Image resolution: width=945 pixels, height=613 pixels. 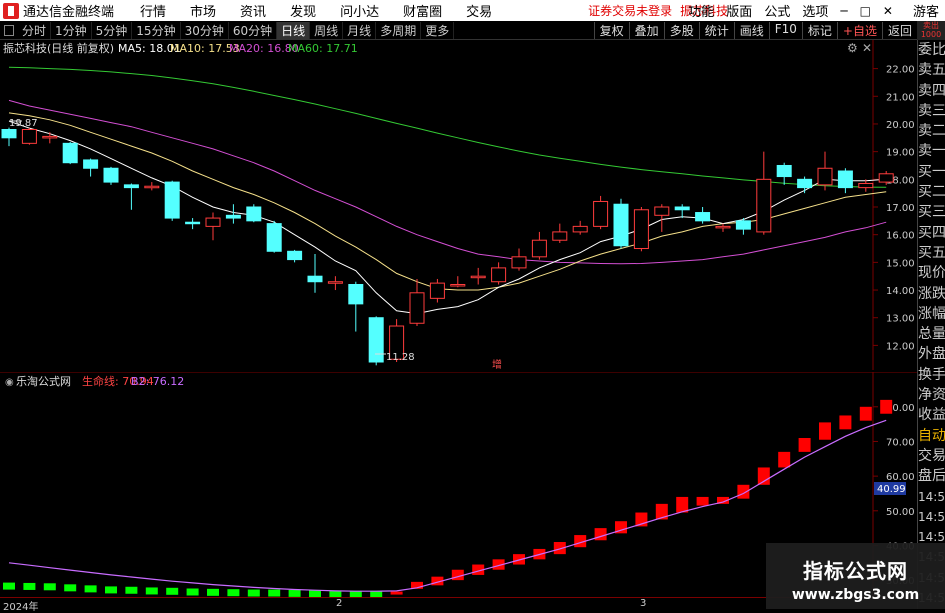 What do you see at coordinates (399, 30) in the screenshot?
I see `period-tab: 多周期` at bounding box center [399, 30].